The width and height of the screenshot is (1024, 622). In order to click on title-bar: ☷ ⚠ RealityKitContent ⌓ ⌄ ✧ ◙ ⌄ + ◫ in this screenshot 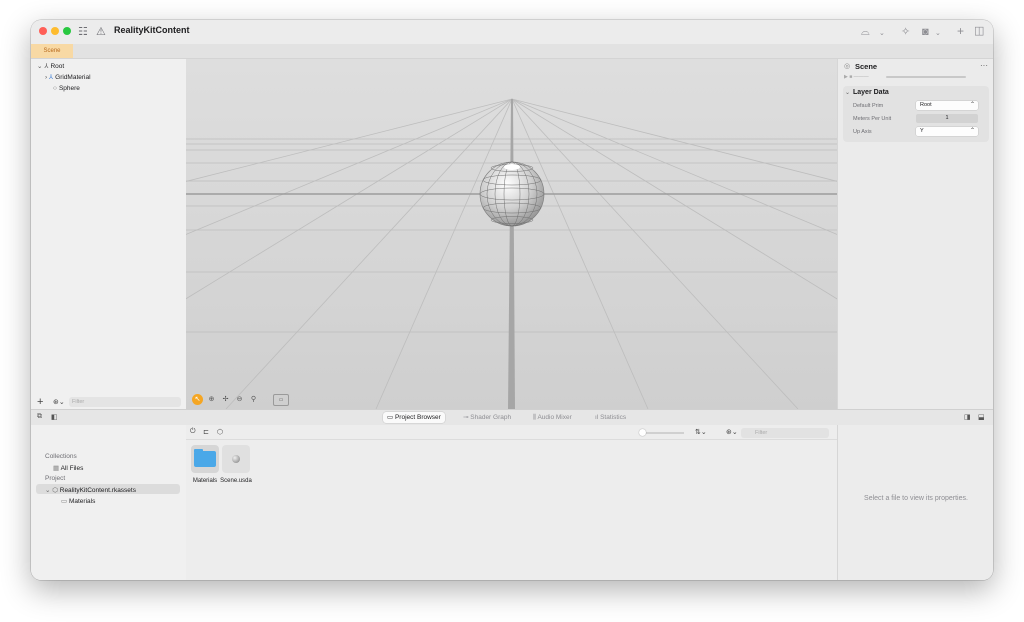, I will do `click(512, 32)`.